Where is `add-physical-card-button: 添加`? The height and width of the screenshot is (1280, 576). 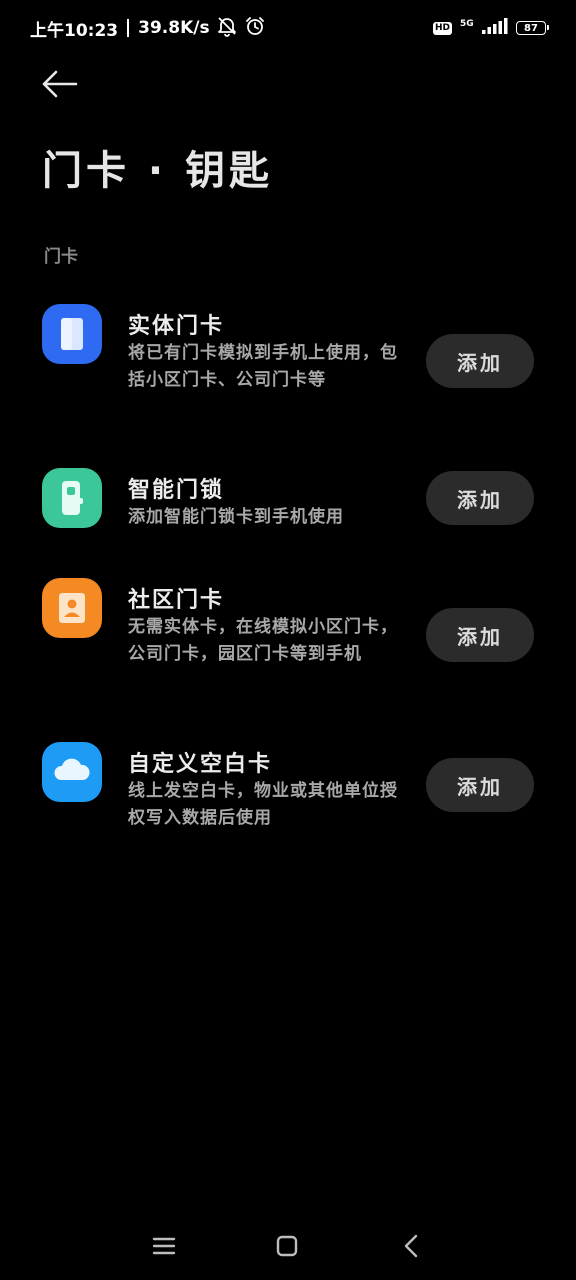 add-physical-card-button: 添加 is located at coordinates (480, 361).